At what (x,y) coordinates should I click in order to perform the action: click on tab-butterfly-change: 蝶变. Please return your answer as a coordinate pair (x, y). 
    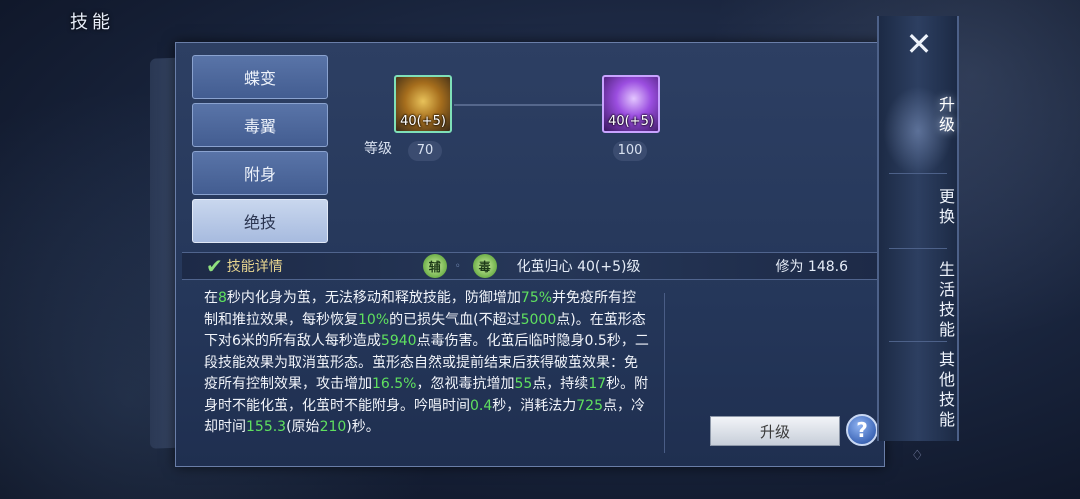
    Looking at the image, I should click on (260, 77).